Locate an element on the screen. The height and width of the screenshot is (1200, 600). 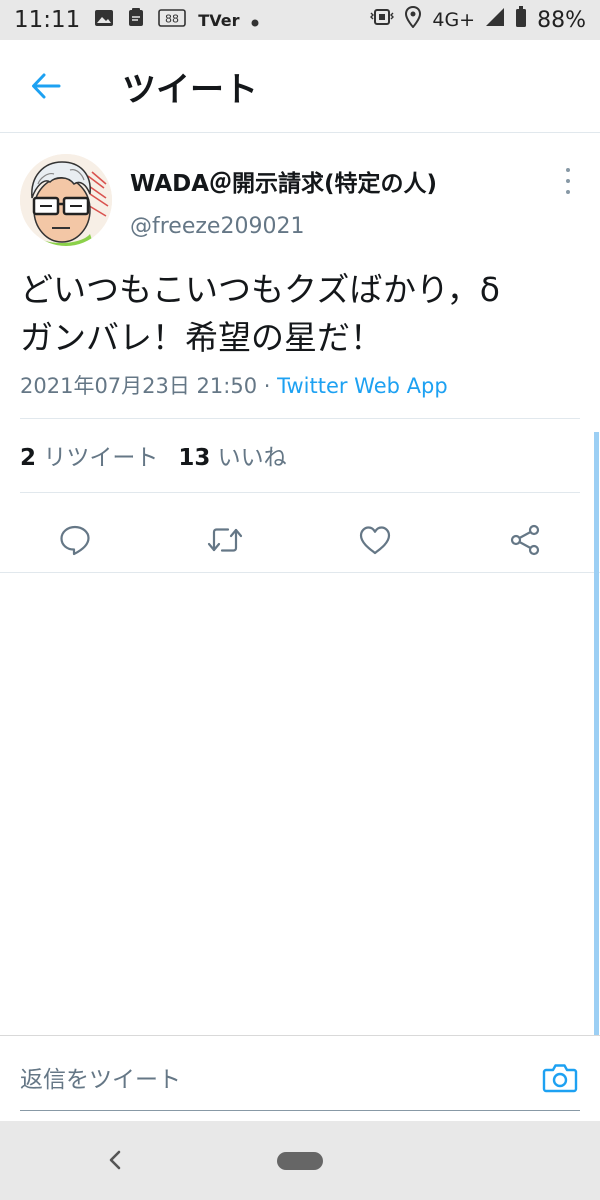
app-header: ツイート is located at coordinates (300, 86).